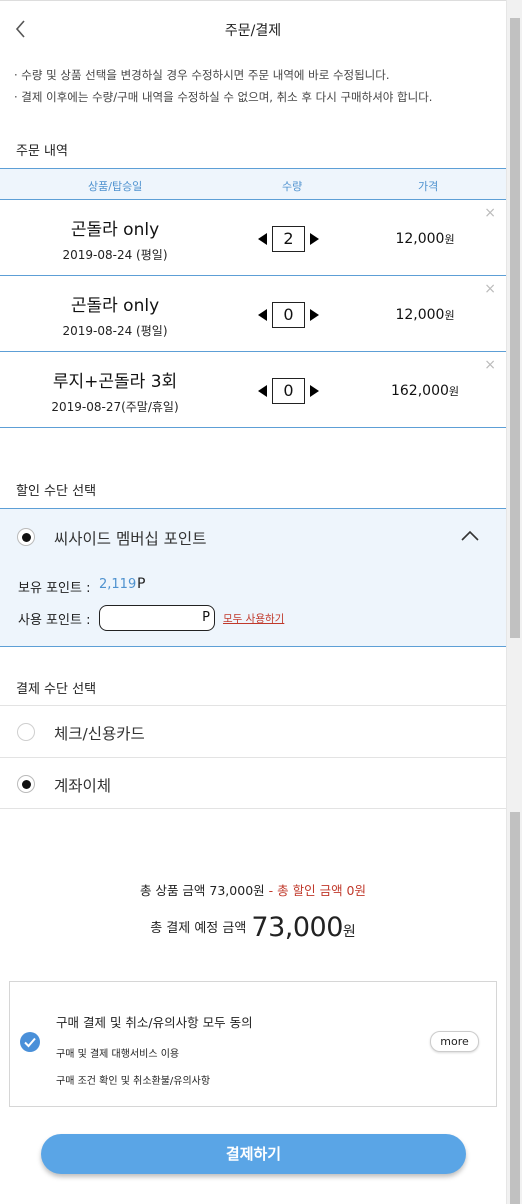 Image resolution: width=522 pixels, height=1204 pixels. I want to click on discount-option-label: 씨사이드 멤버십 포인트, so click(130, 538).